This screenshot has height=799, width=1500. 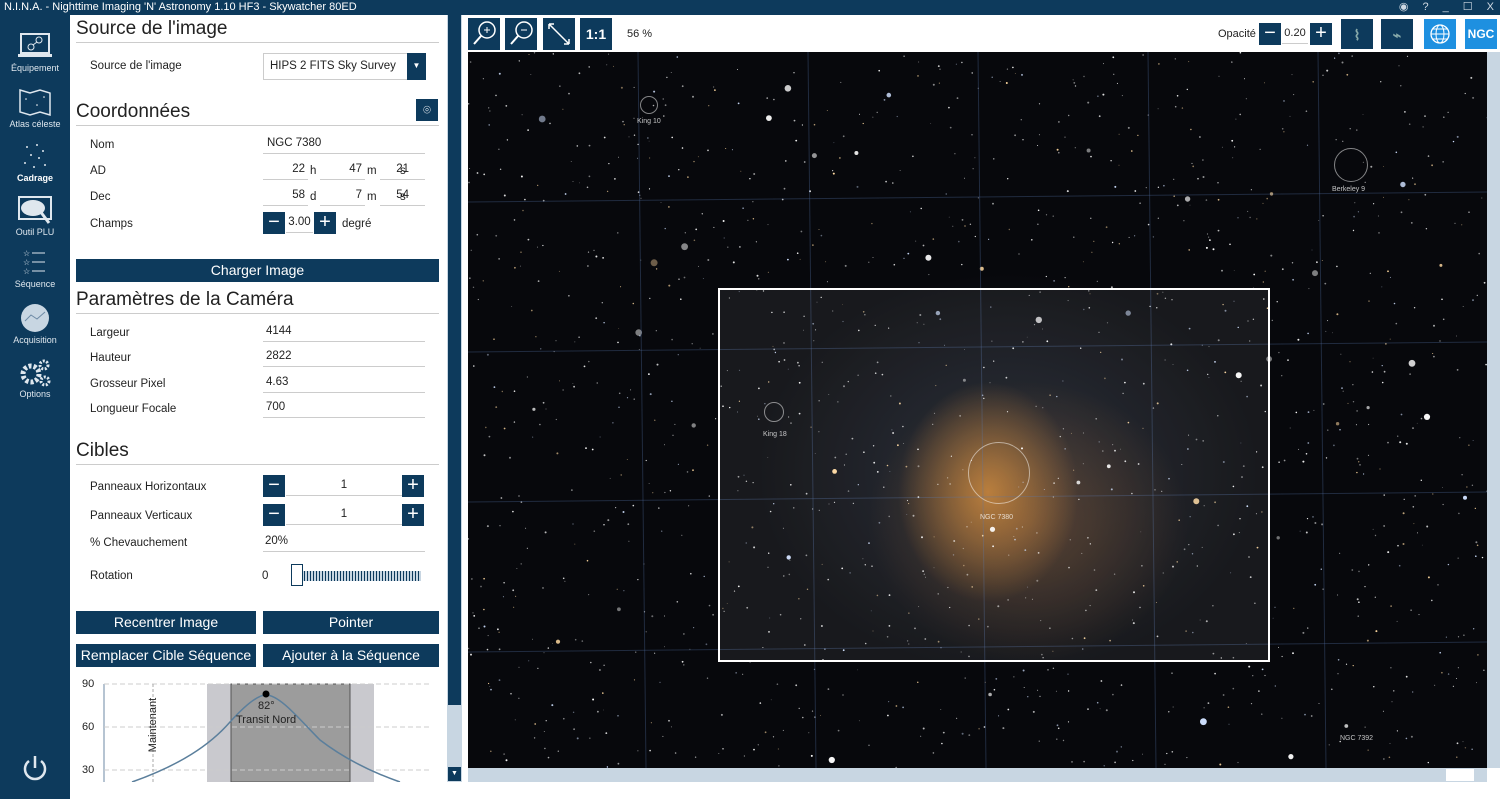 What do you see at coordinates (35, 52) in the screenshot?
I see `sidebar-item-equipment: Équipement` at bounding box center [35, 52].